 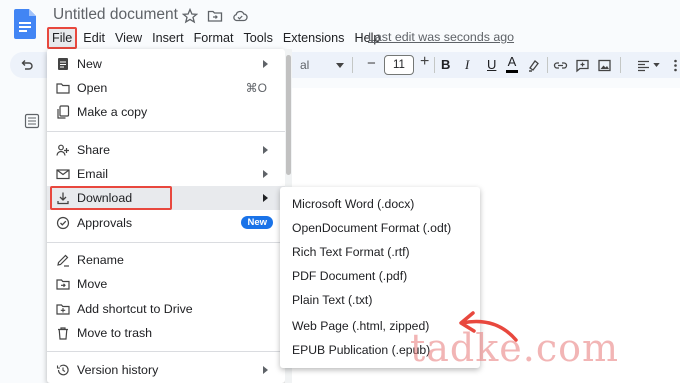 I want to click on move-folder-icon, so click(x=215, y=16).